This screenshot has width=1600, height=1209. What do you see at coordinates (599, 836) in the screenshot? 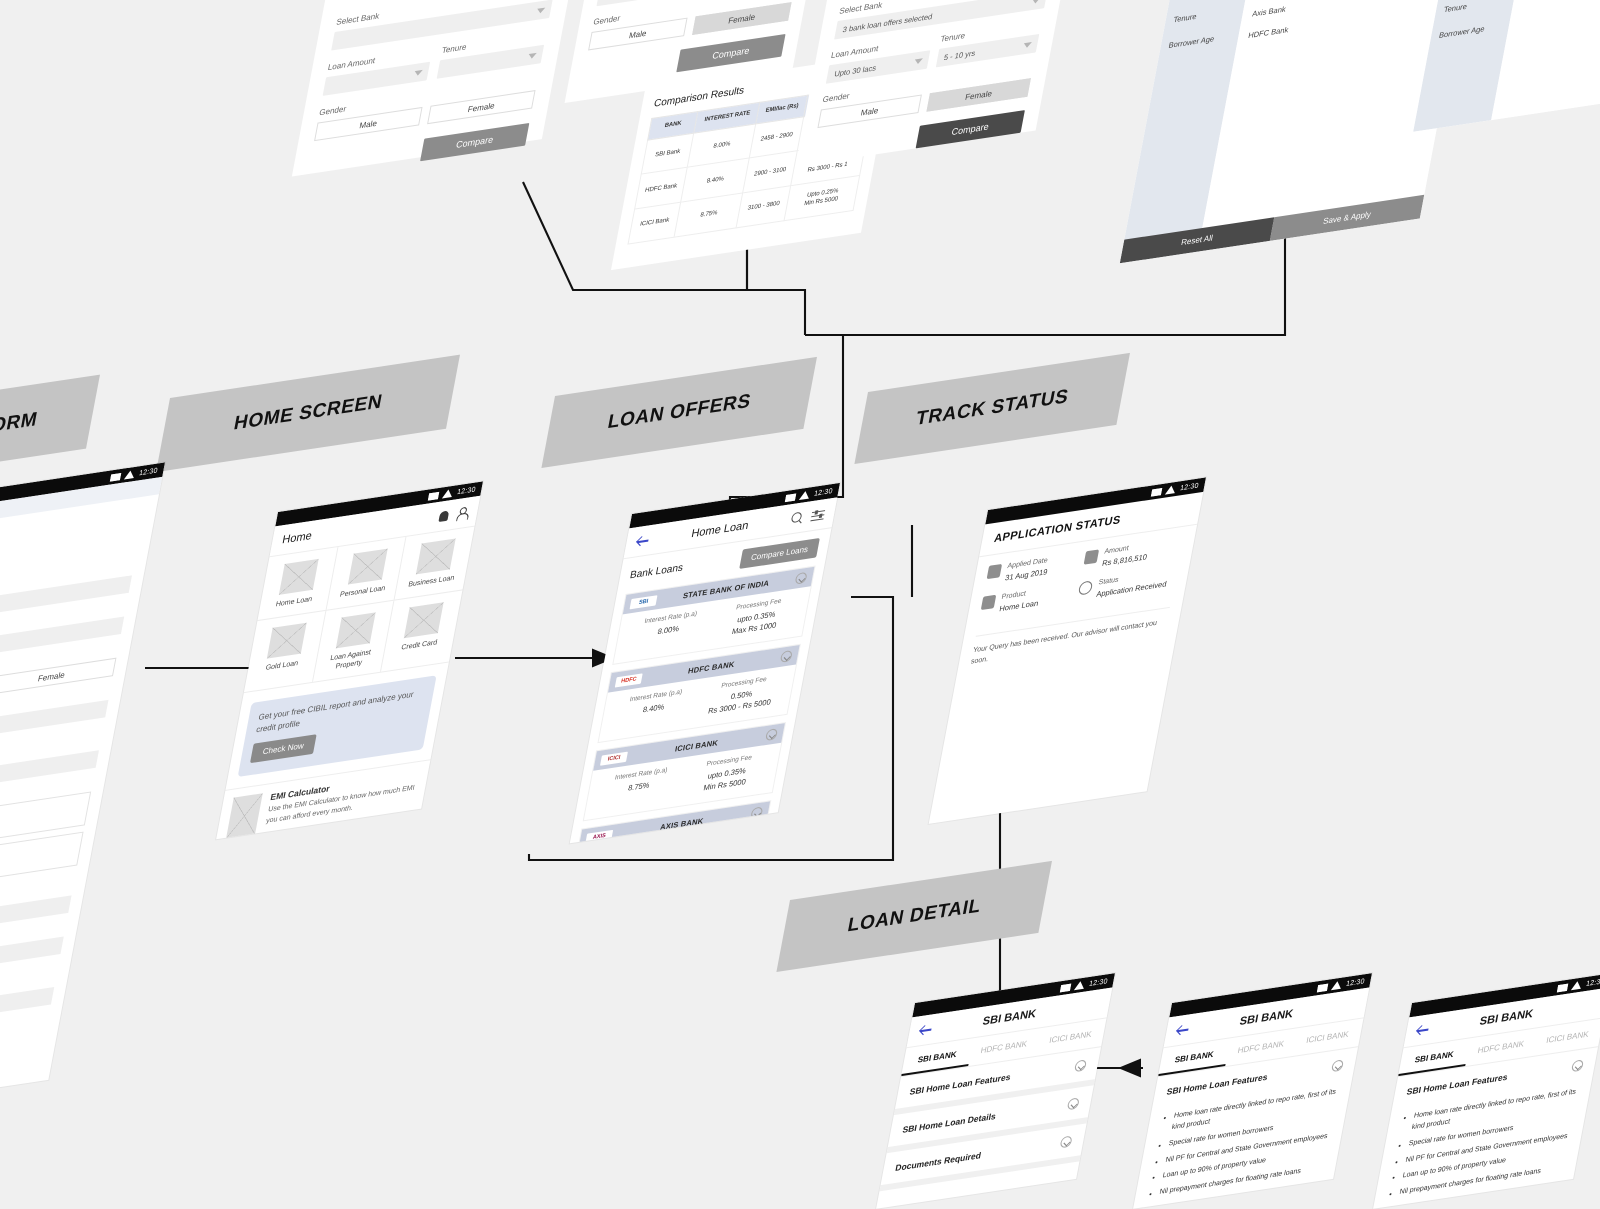
I see `bank-logo: AXIS` at bounding box center [599, 836].